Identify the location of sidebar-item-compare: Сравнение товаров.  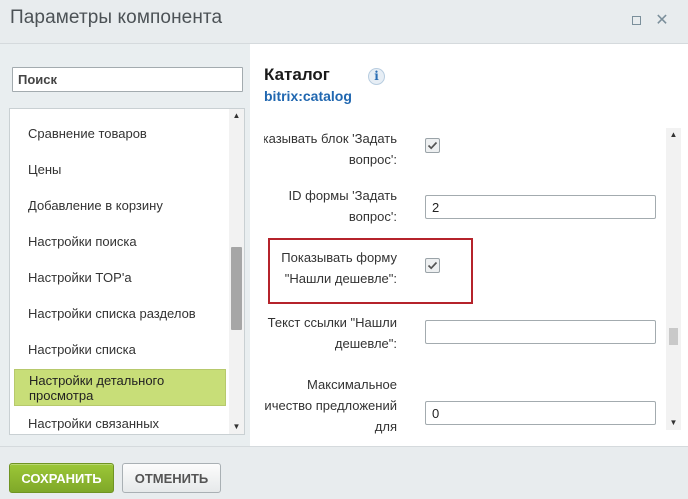
(120, 133).